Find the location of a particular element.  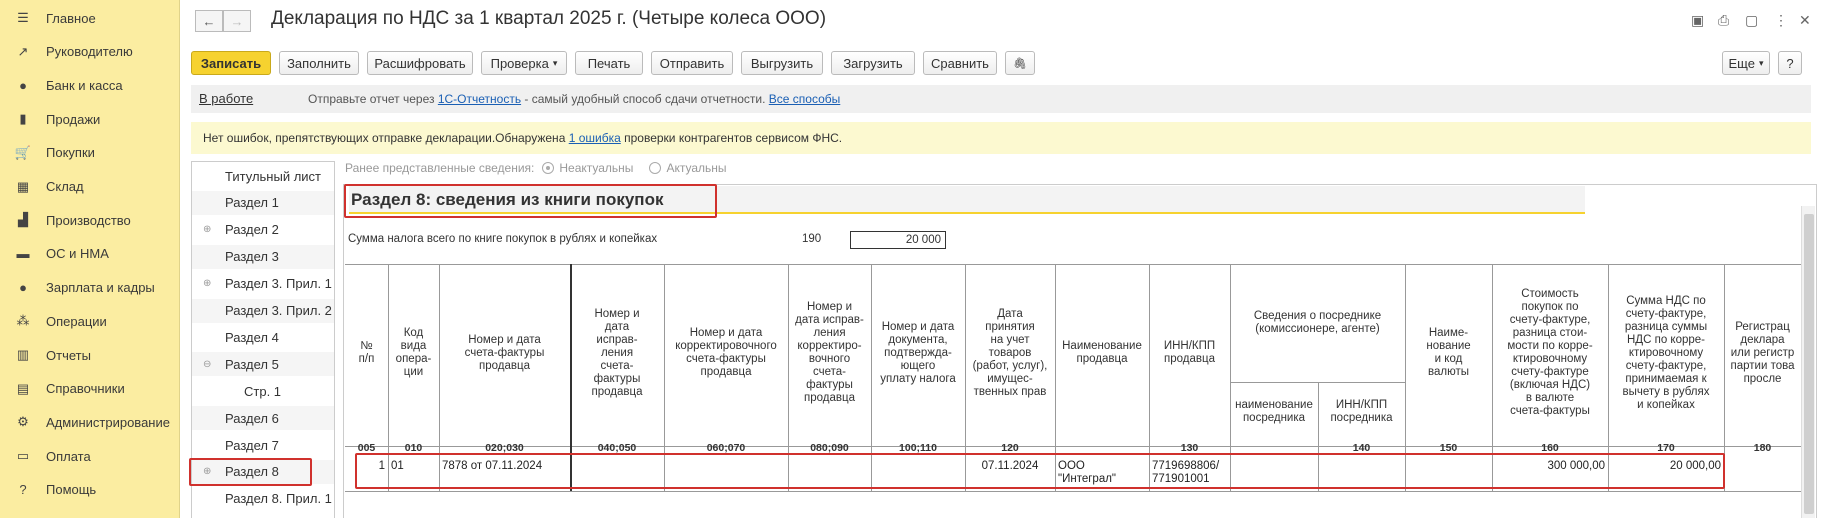

sidebar-item-6: ▟ Производство is located at coordinates (90, 220).